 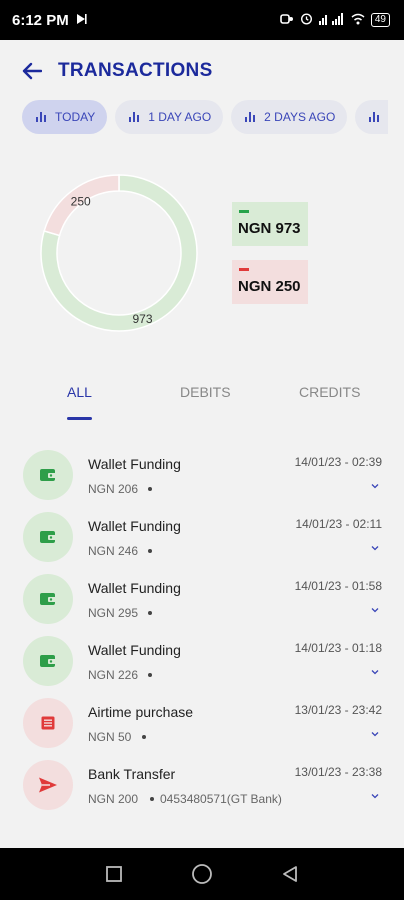 I want to click on list-item: Wallet Funding NGN 226 14/01/23 - 01:18, so click(x=202, y=663).